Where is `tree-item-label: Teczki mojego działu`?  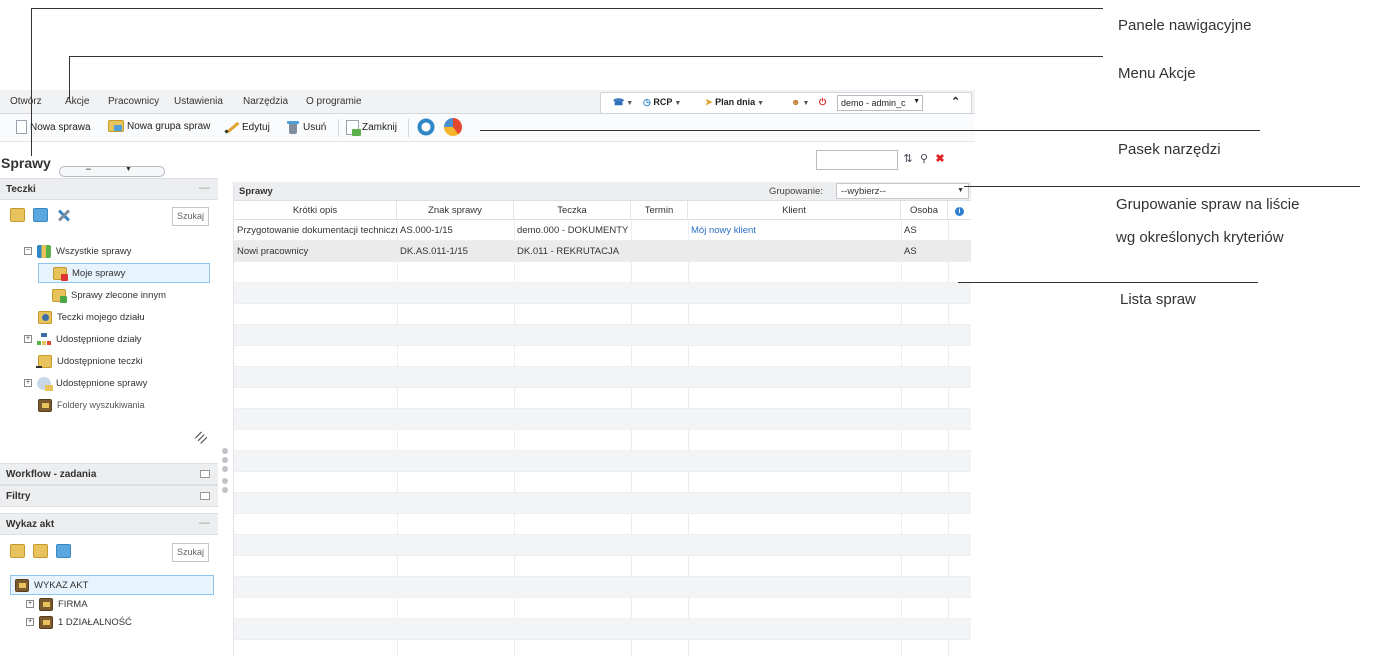
tree-item-label: Teczki mojego działu is located at coordinates (101, 317).